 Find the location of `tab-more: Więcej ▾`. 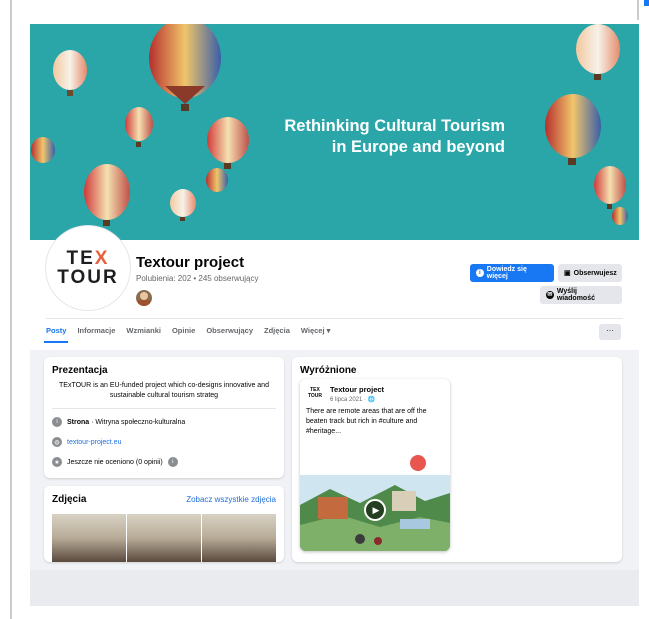

tab-more: Więcej ▾ is located at coordinates (316, 330).